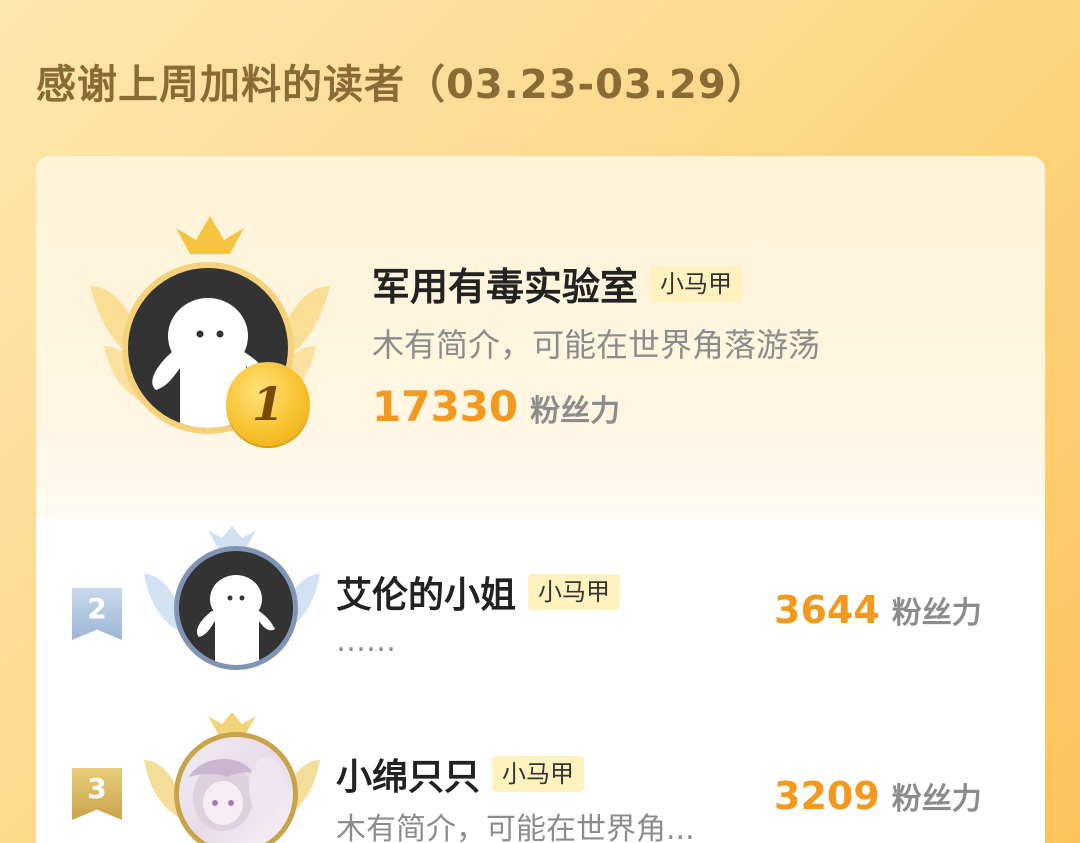 This screenshot has width=1080, height=843. I want to click on fans-value: 17330, so click(445, 406).